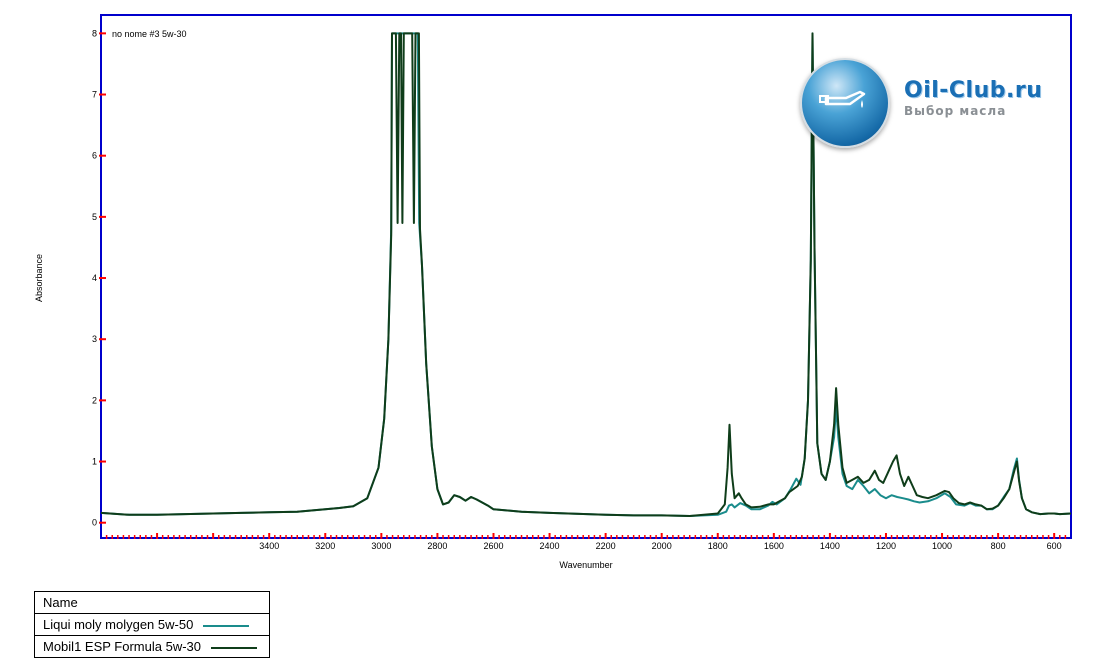  I want to click on x-tick-label: 1800, so click(718, 546).